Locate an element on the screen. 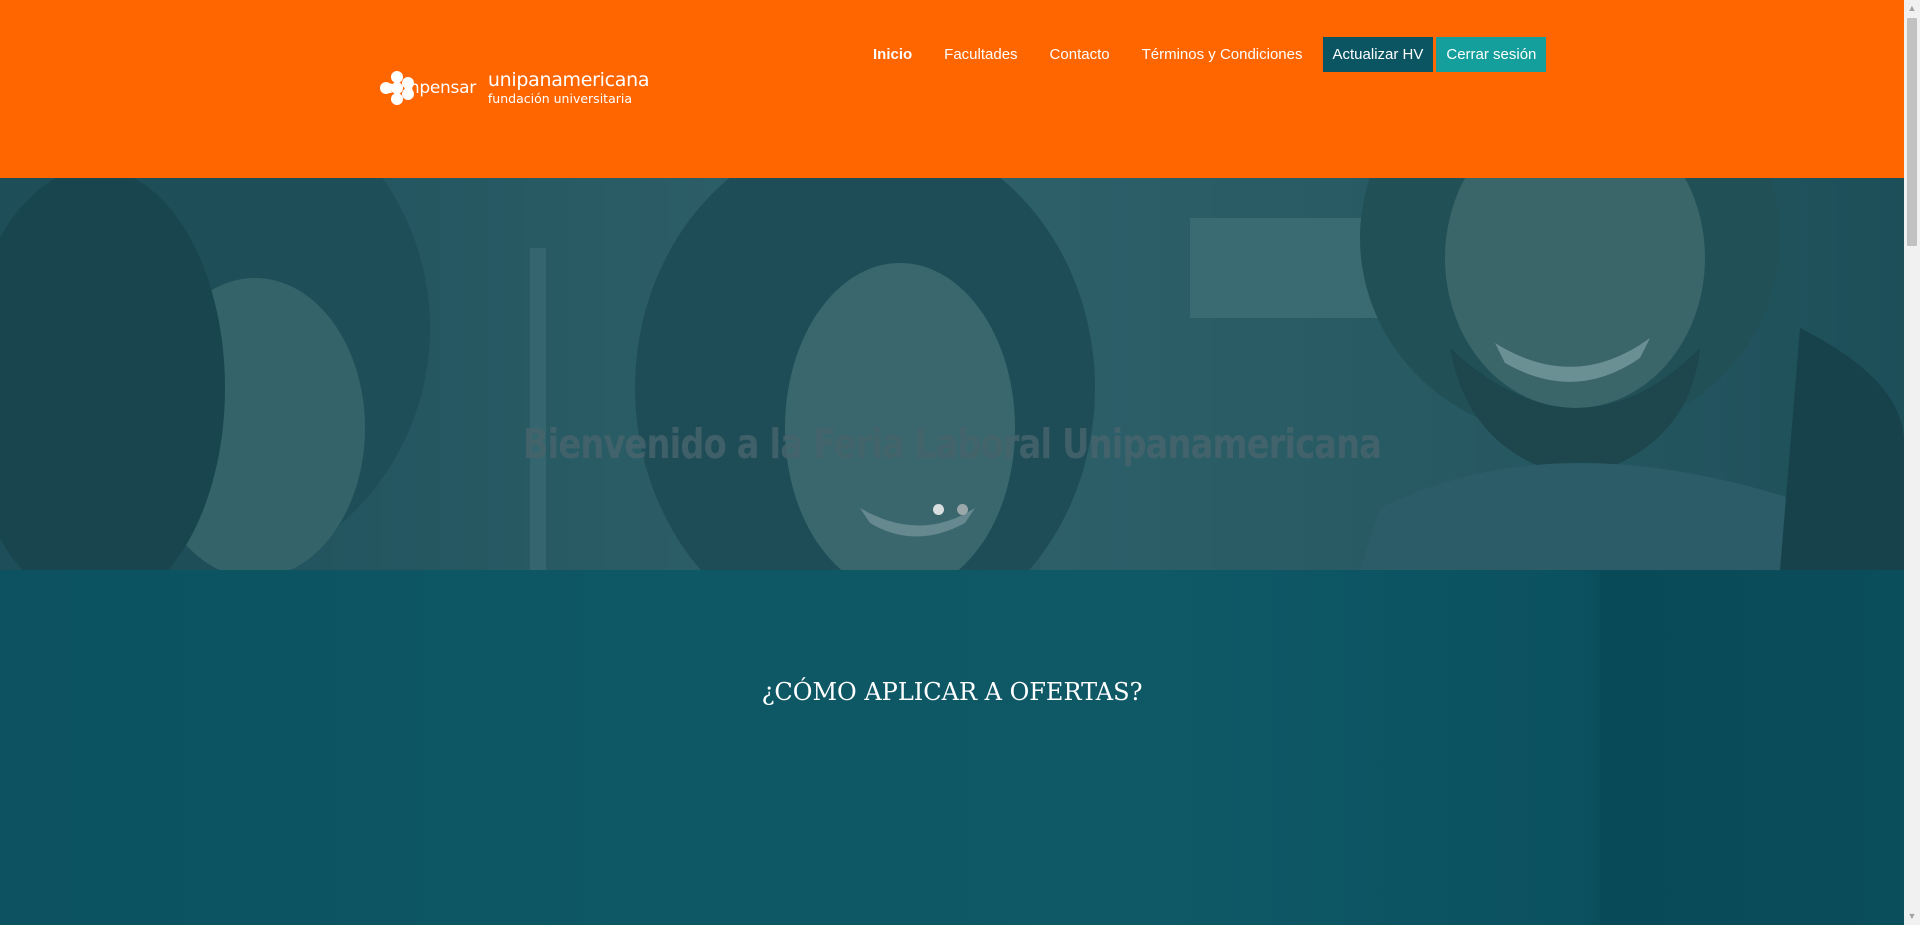  scroll-up-arrow-icon: ▲ is located at coordinates (1912, 8).